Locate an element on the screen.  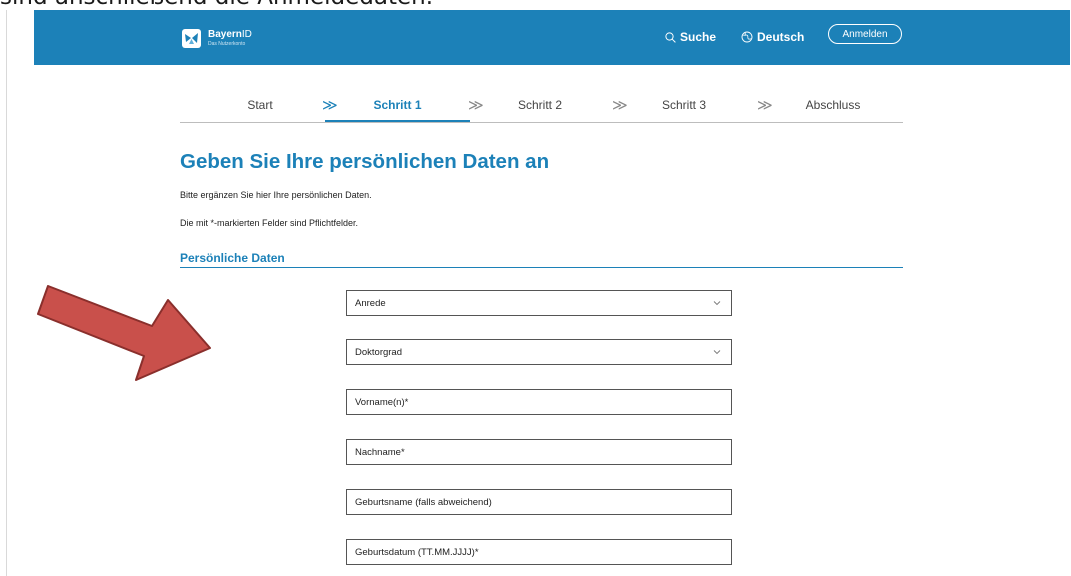
first-name-input: Vorname(n)* is located at coordinates (539, 402).